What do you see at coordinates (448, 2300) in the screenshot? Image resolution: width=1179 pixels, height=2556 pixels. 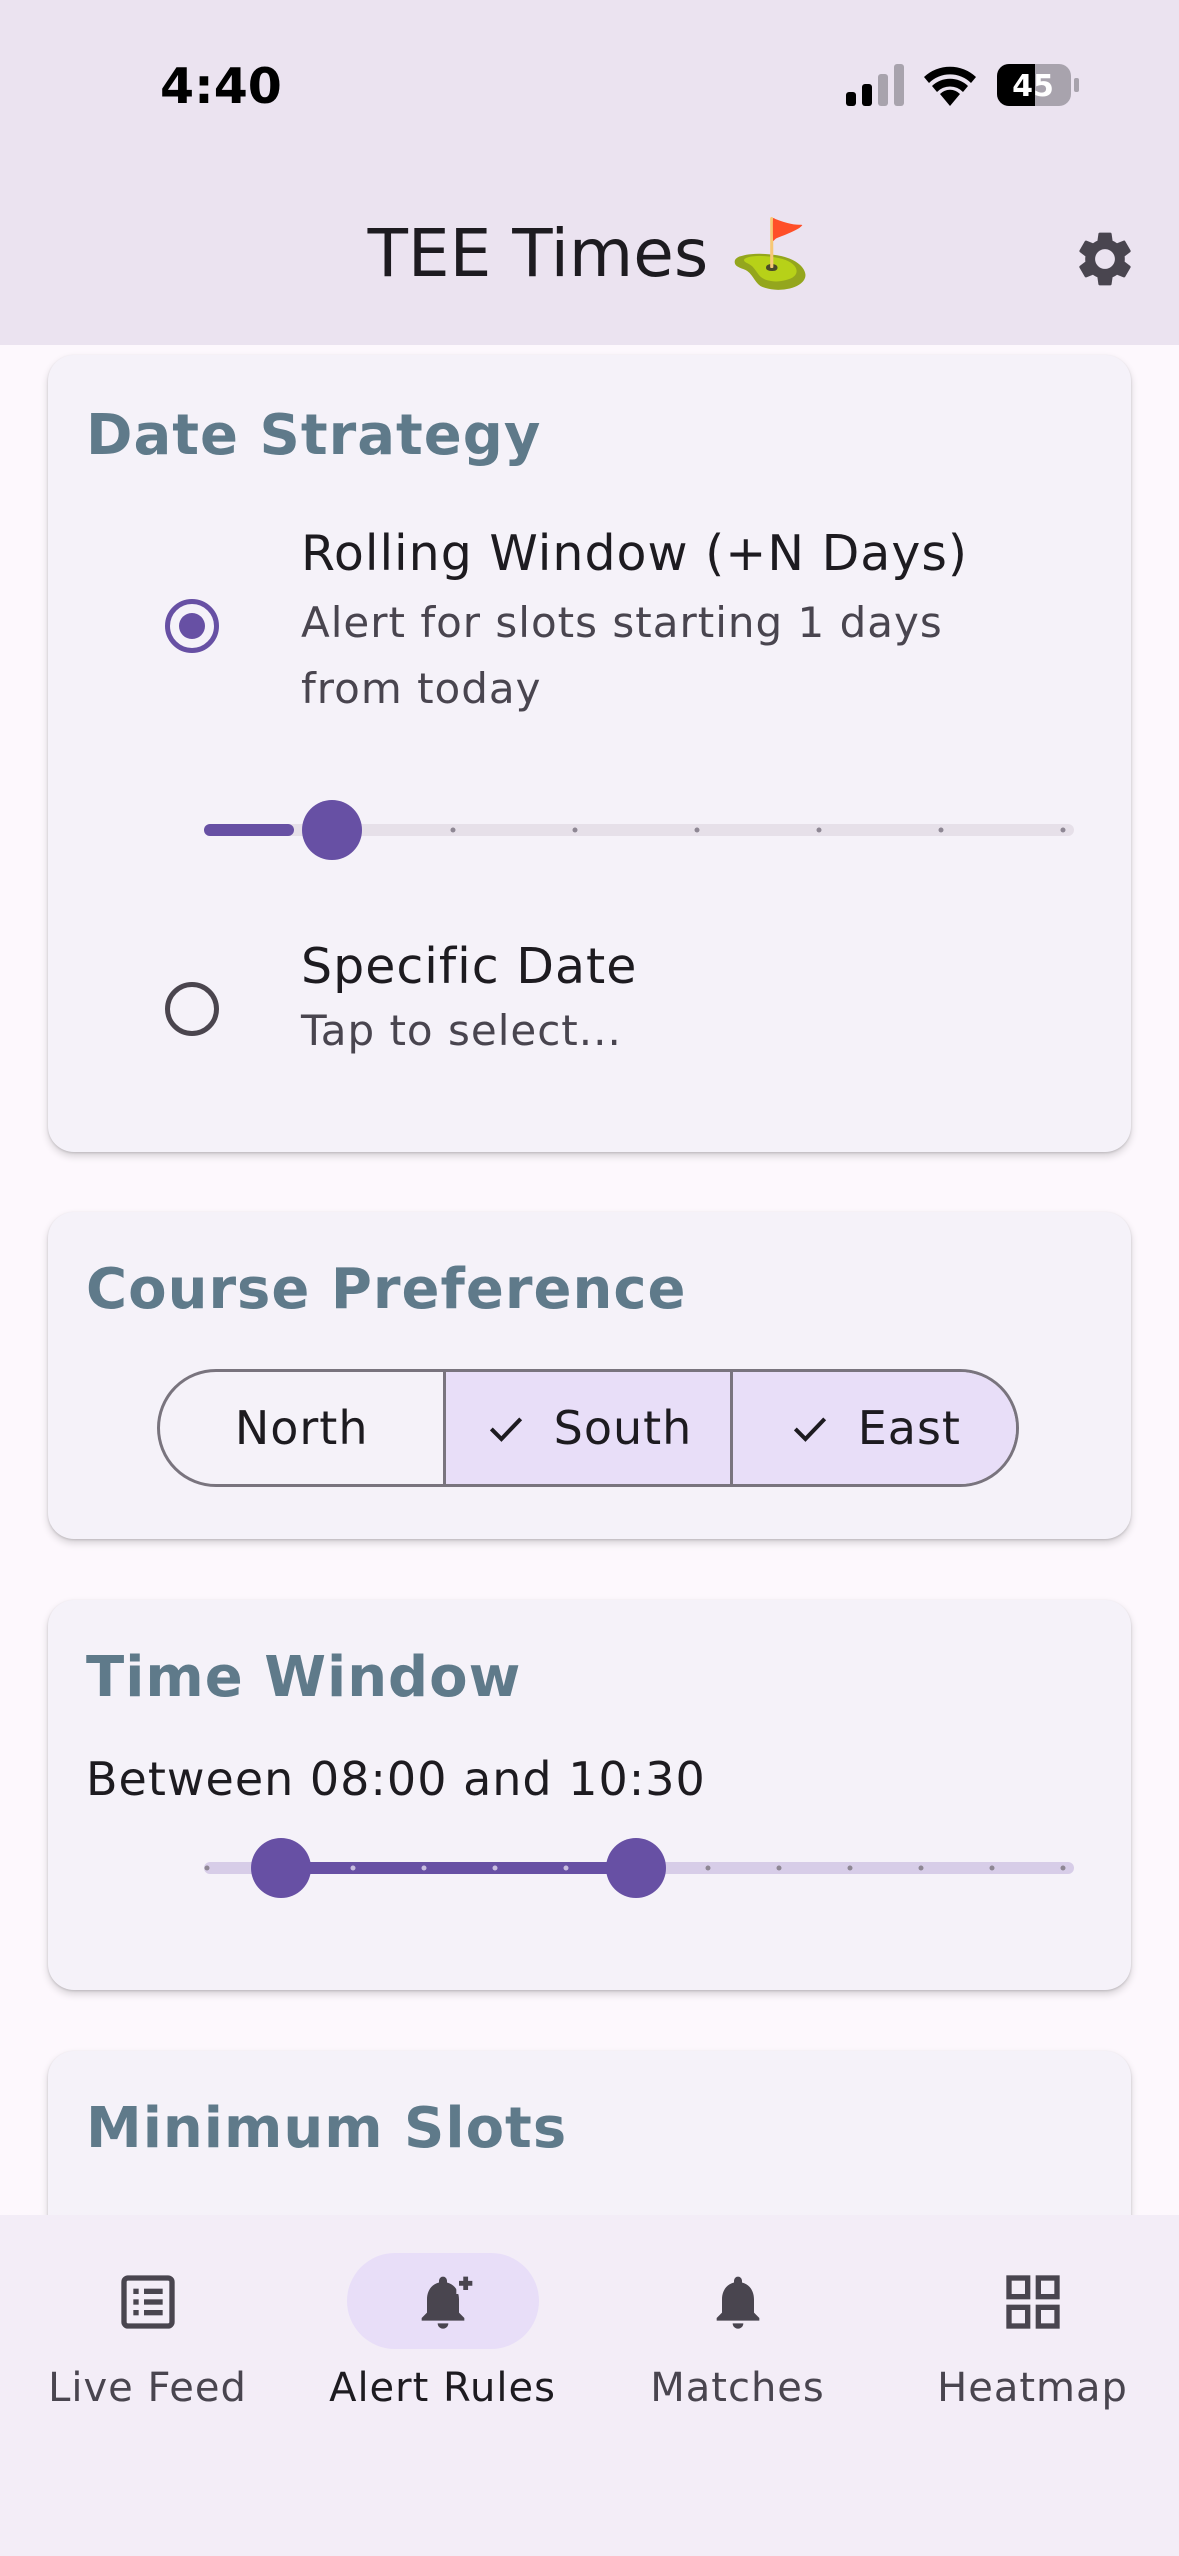 I see `bell-plus-icon` at bounding box center [448, 2300].